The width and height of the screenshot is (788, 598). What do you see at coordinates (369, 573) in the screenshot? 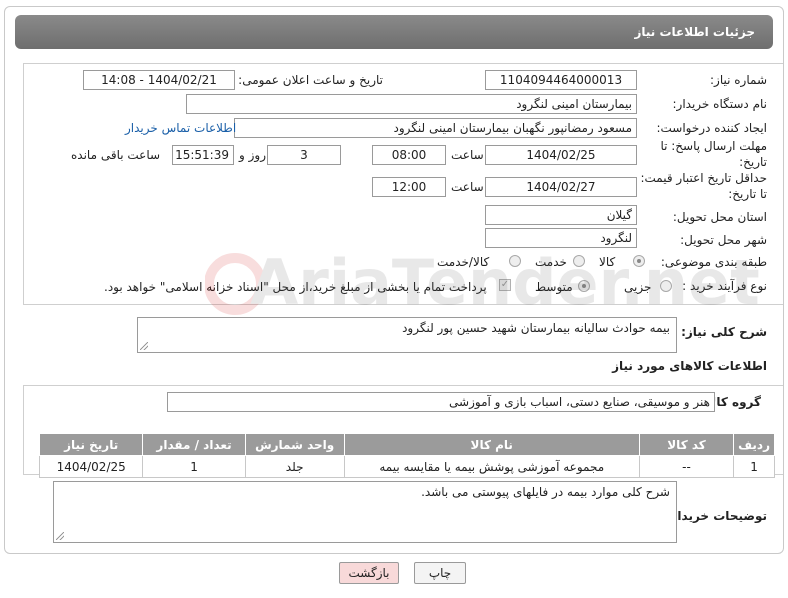
I see `back-button: بازگشت` at bounding box center [369, 573].